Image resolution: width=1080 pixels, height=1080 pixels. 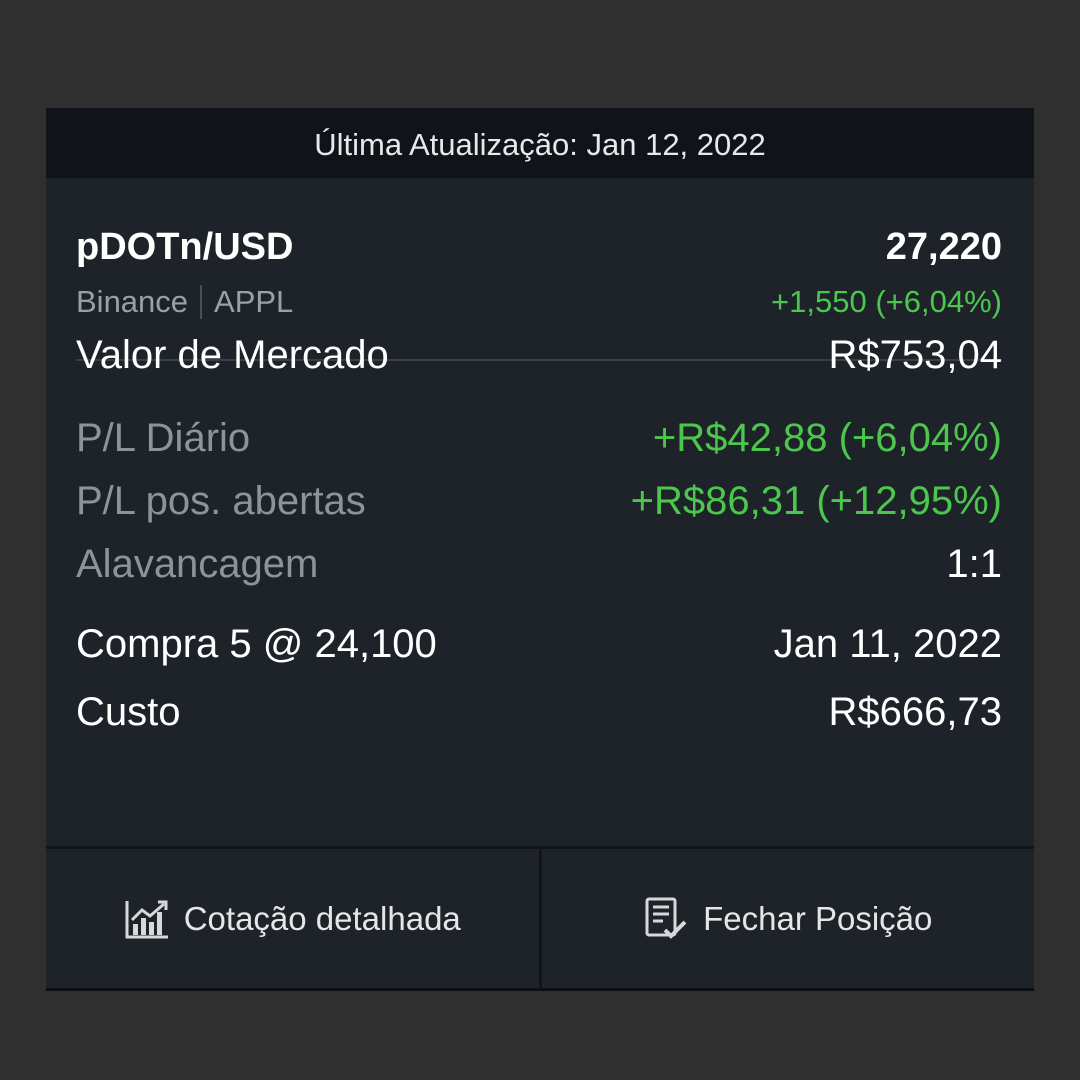 I want to click on chart-icon, so click(x=146, y=919).